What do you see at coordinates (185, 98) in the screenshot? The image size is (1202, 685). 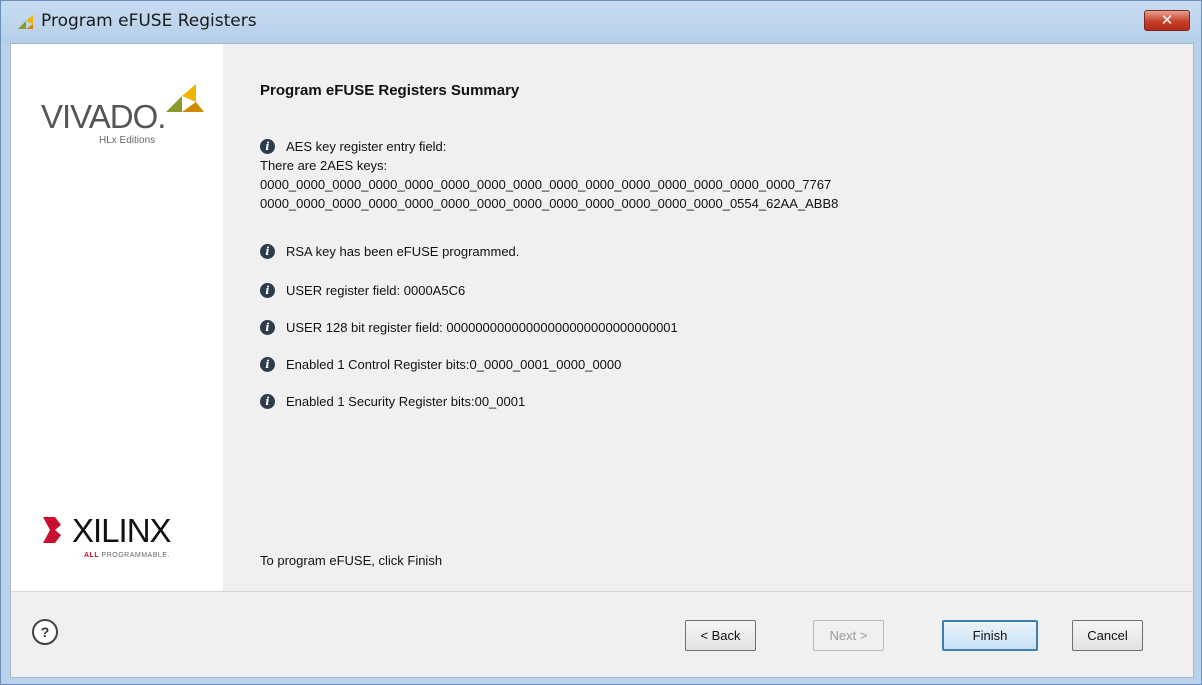 I see `vivado-logo-mark` at bounding box center [185, 98].